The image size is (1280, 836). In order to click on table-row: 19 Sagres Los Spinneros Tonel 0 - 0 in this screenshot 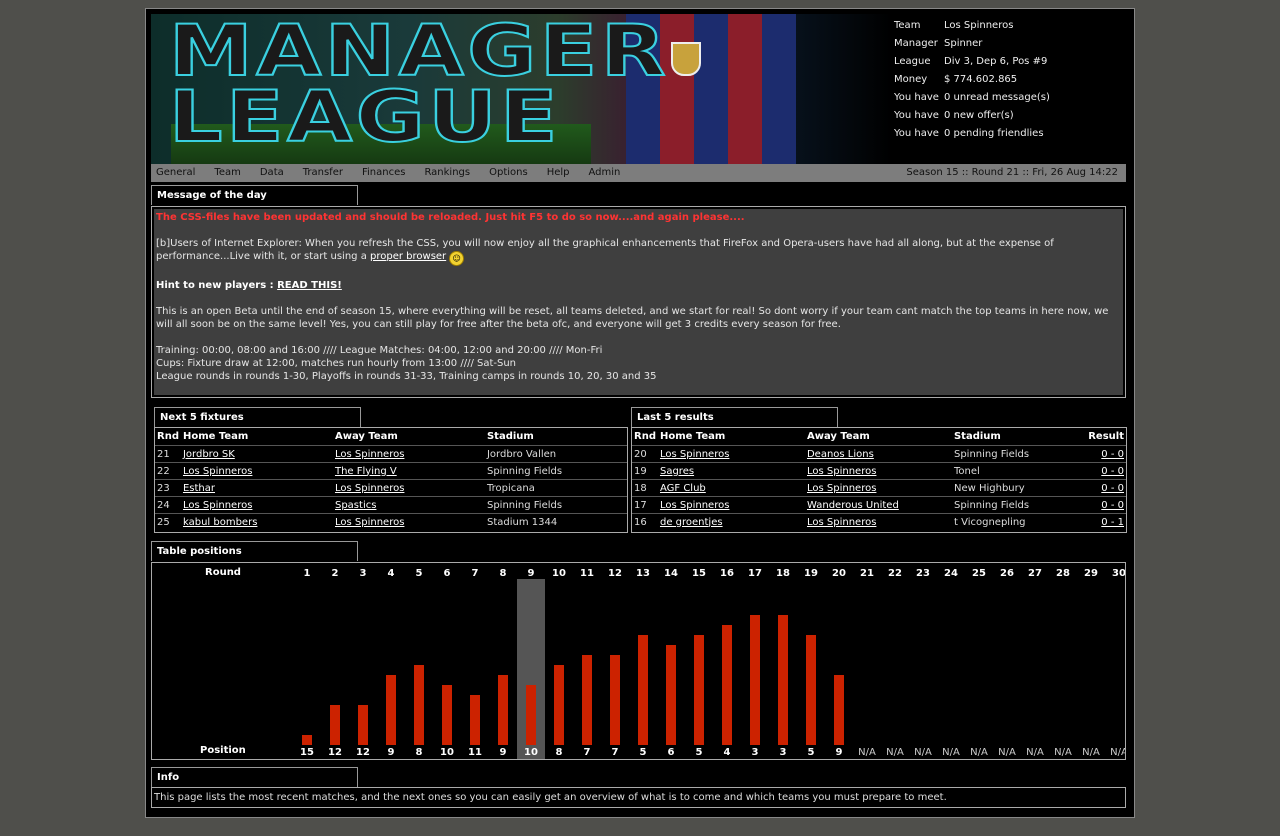, I will do `click(879, 471)`.